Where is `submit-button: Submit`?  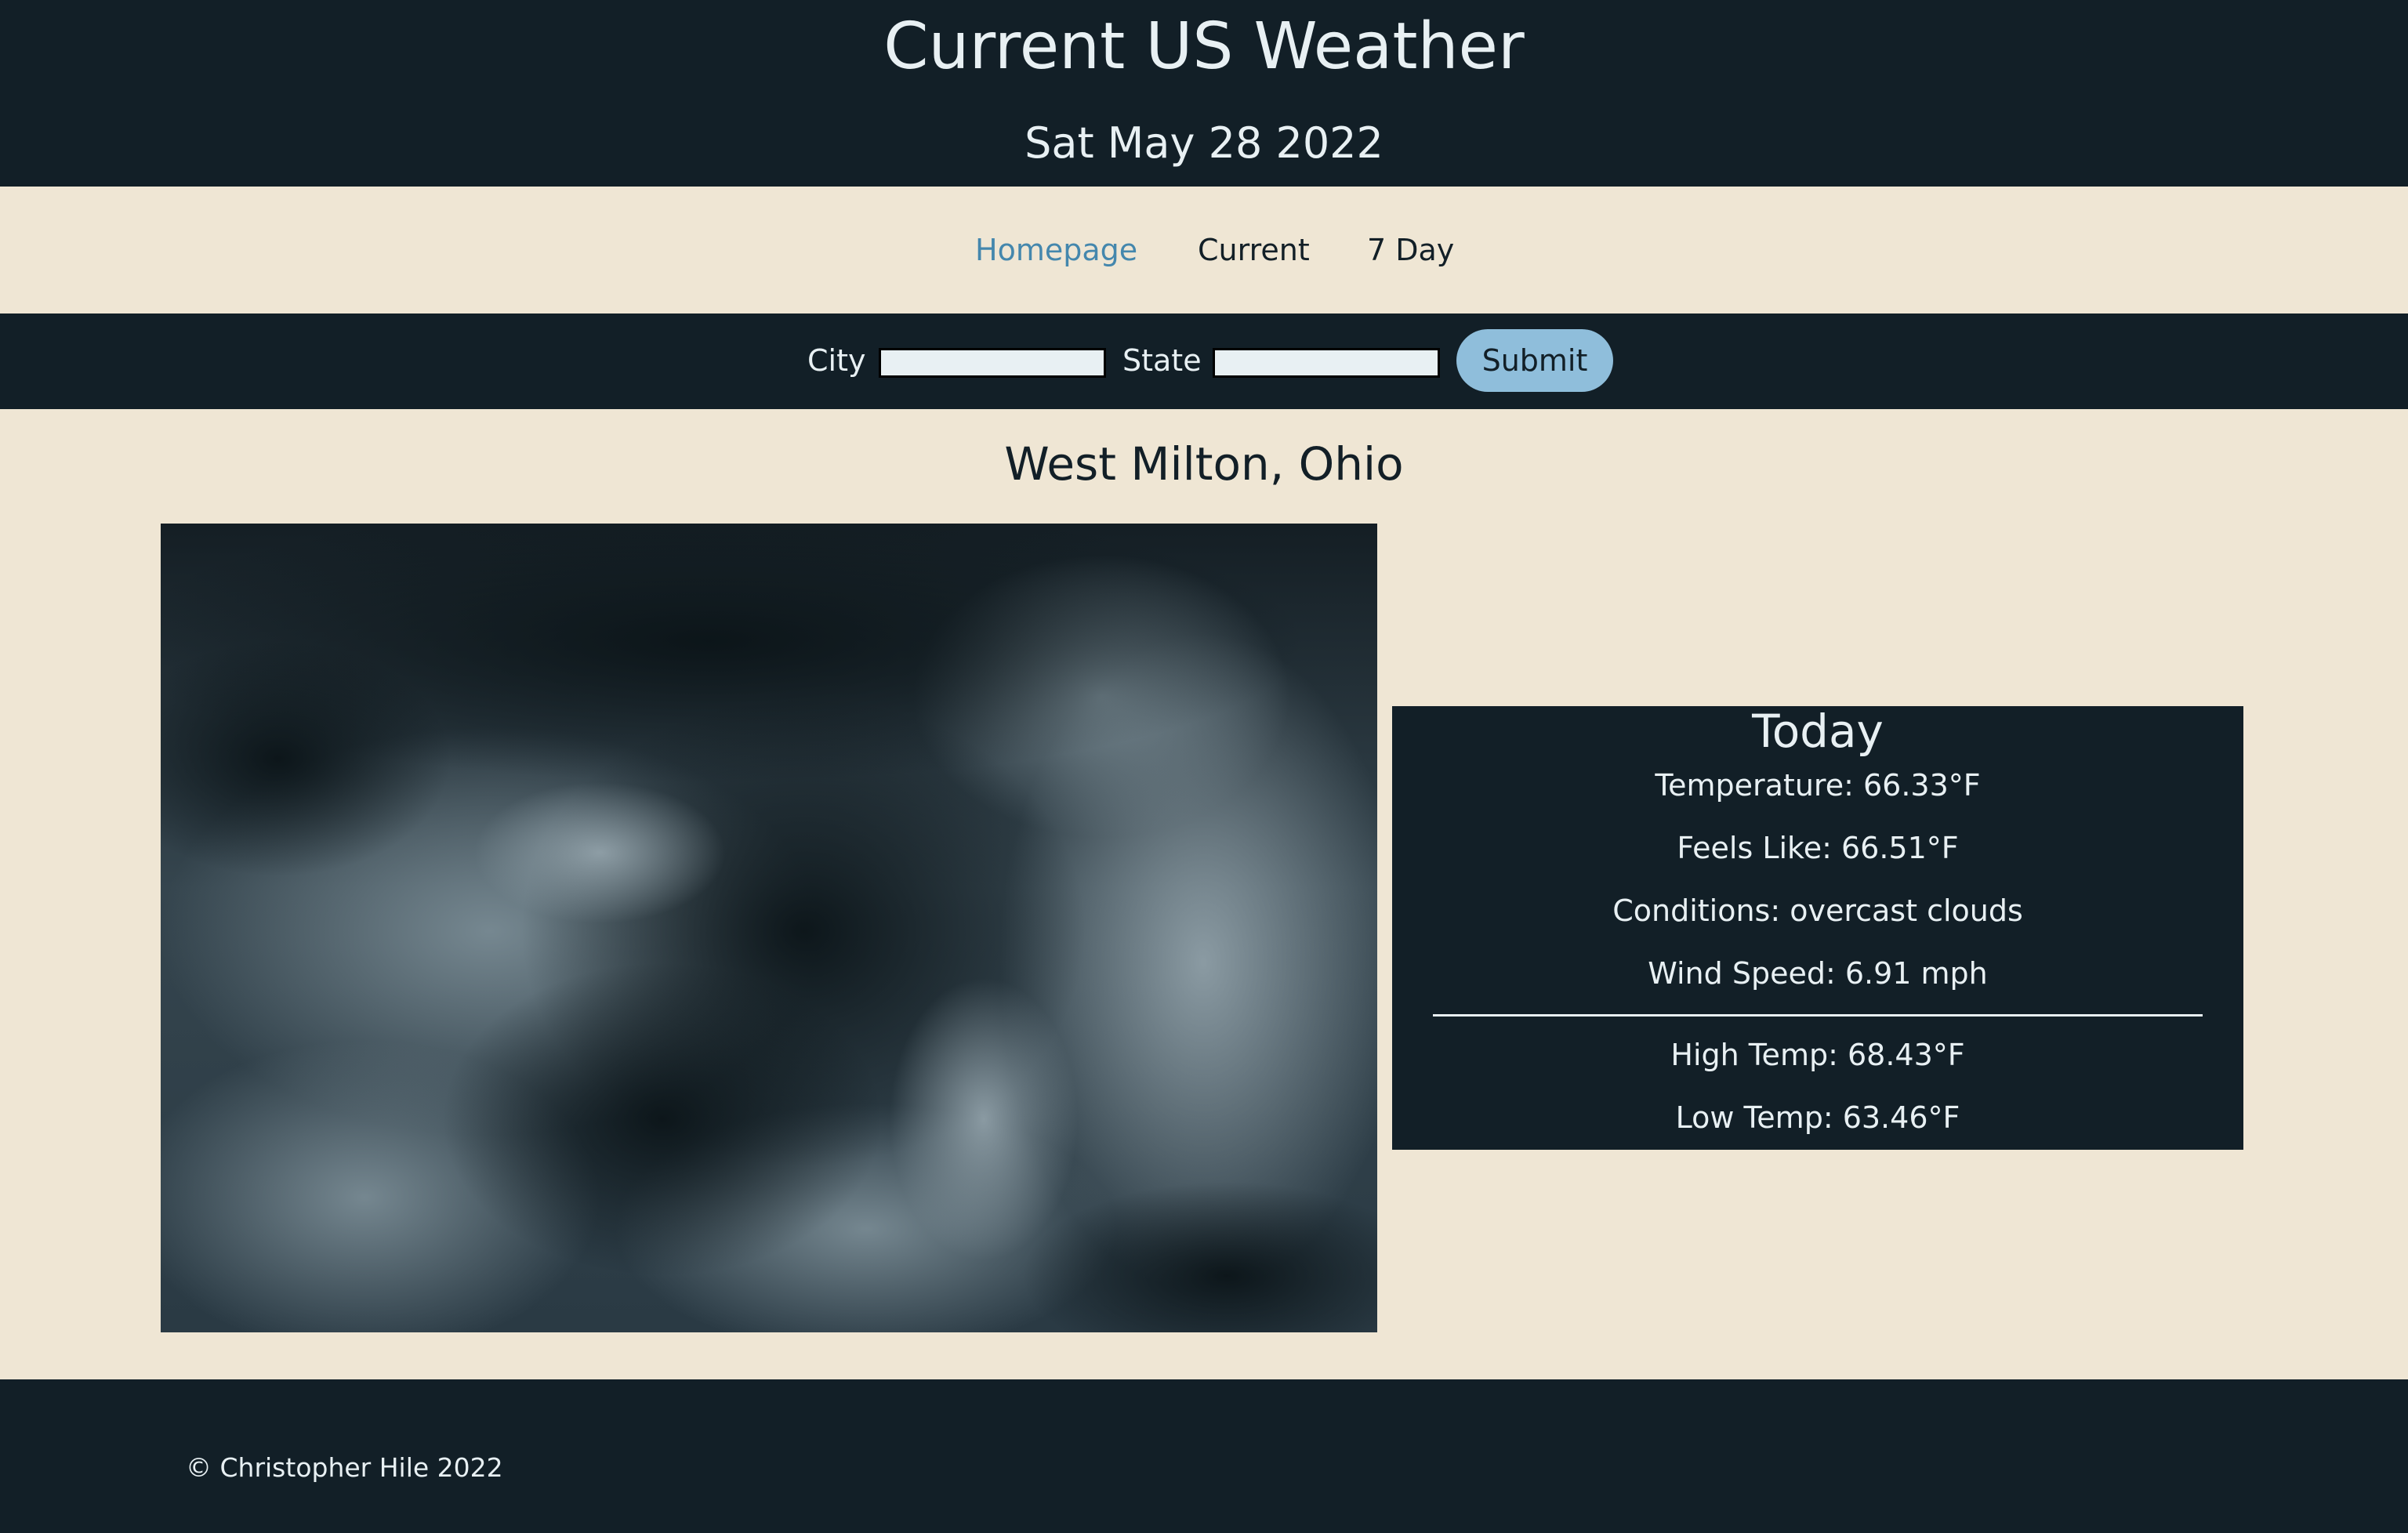 submit-button: Submit is located at coordinates (1534, 360).